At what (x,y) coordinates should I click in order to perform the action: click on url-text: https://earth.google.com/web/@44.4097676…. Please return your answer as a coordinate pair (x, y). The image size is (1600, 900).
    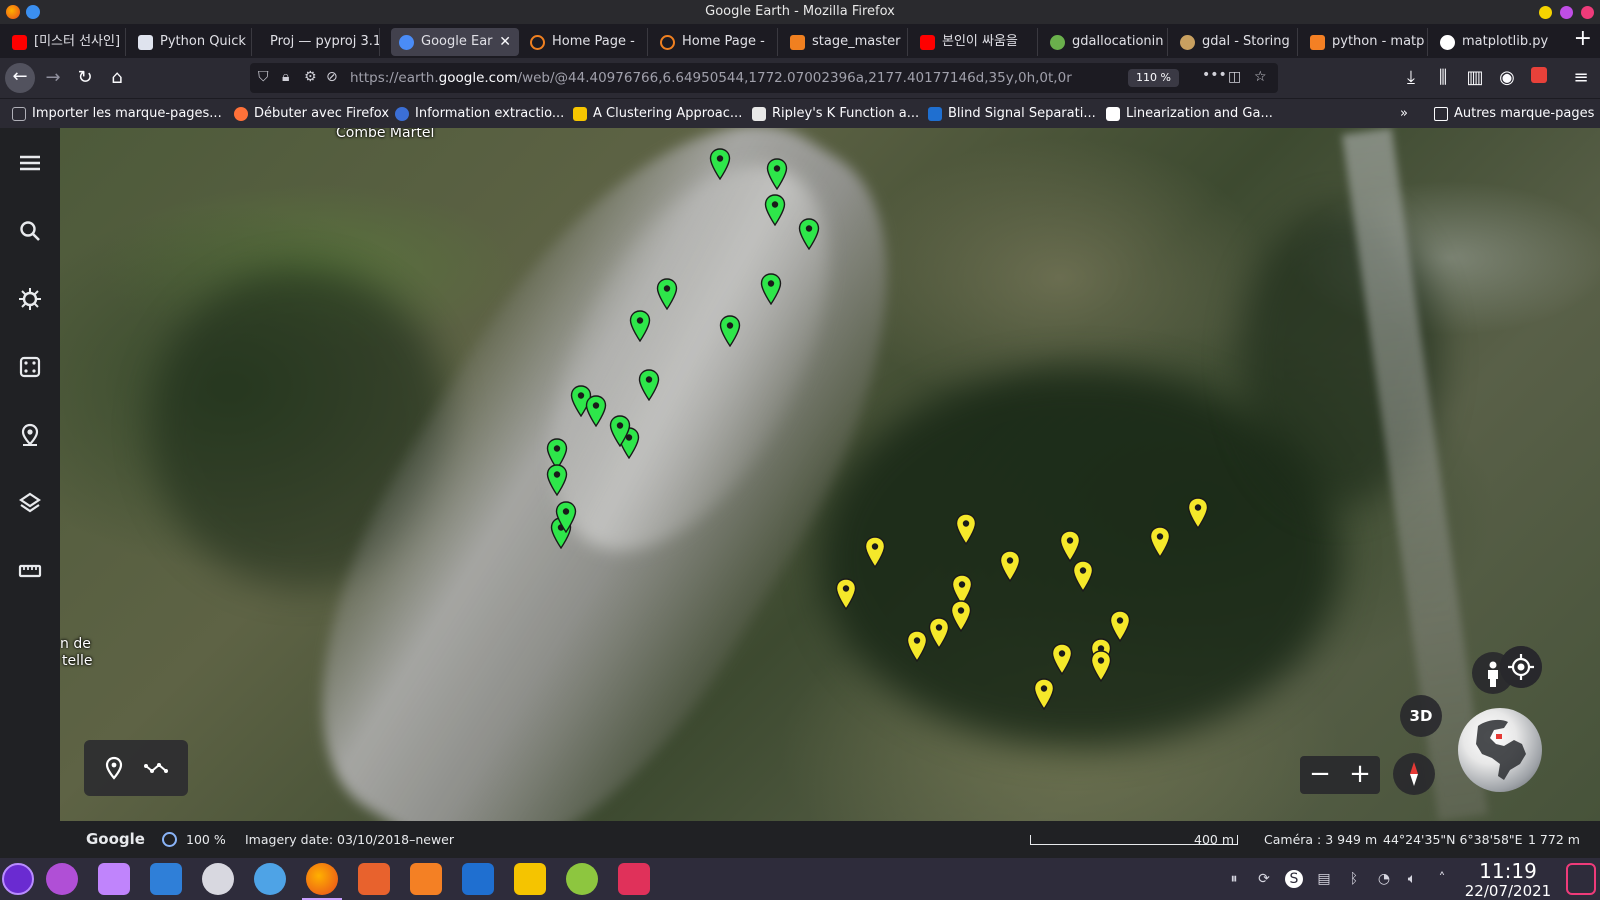
    Looking at the image, I should click on (711, 78).